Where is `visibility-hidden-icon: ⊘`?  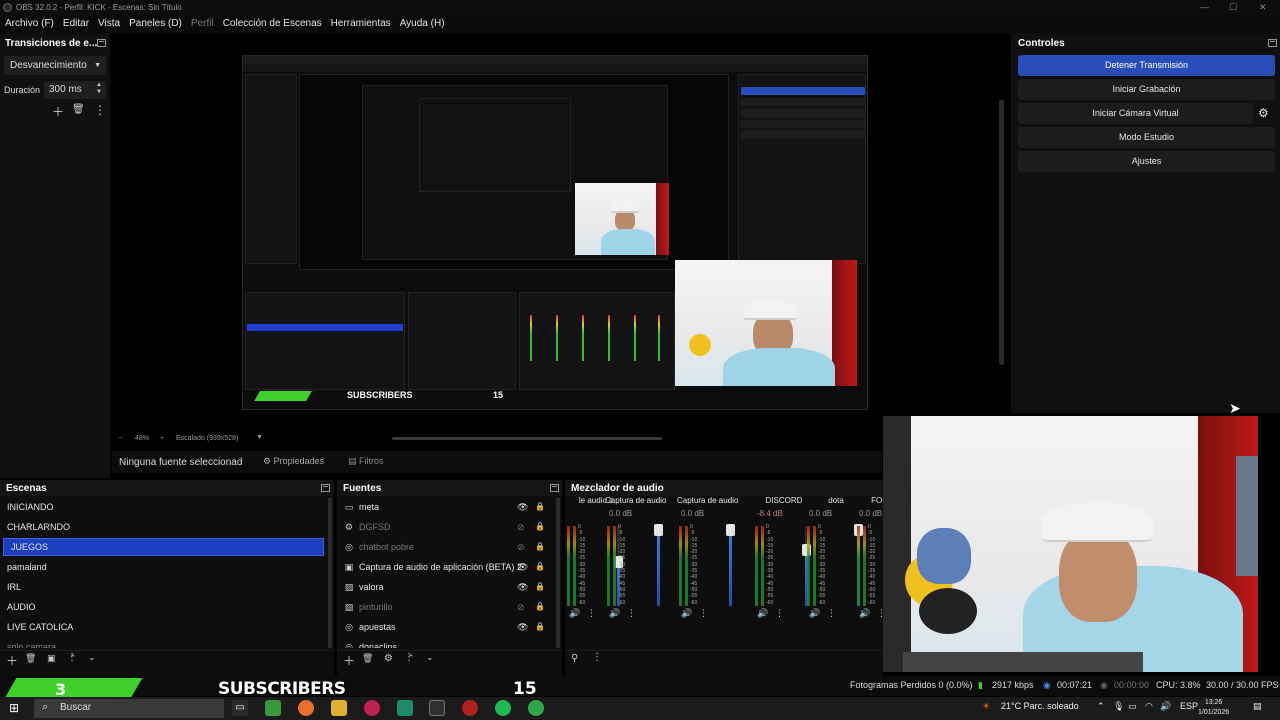 visibility-hidden-icon: ⊘ is located at coordinates (521, 607).